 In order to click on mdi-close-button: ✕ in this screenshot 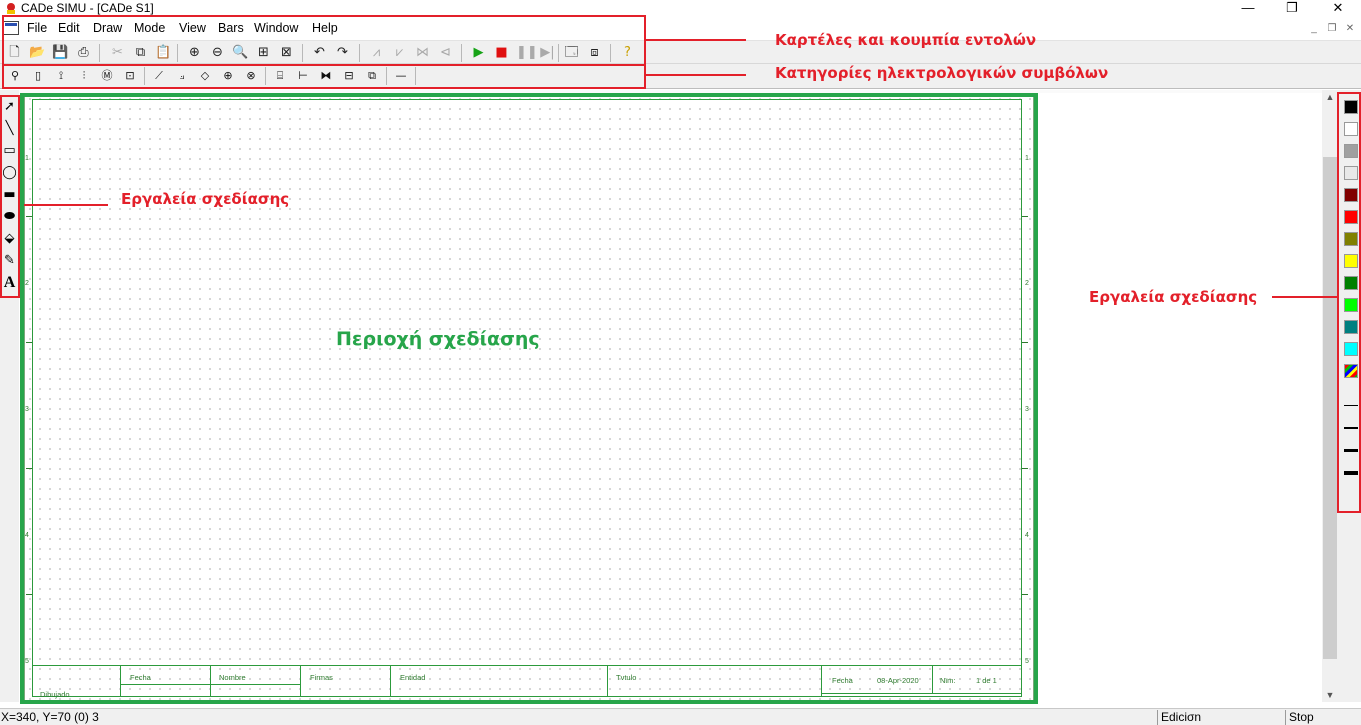, I will do `click(1350, 29)`.